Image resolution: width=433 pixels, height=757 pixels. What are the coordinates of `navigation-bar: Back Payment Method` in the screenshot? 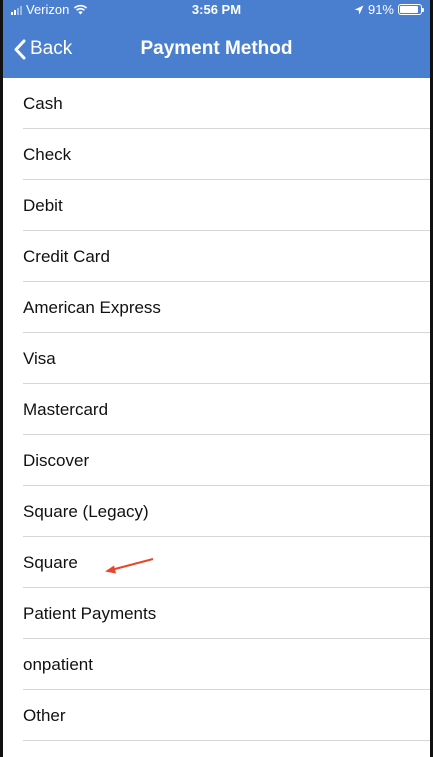 It's located at (216, 49).